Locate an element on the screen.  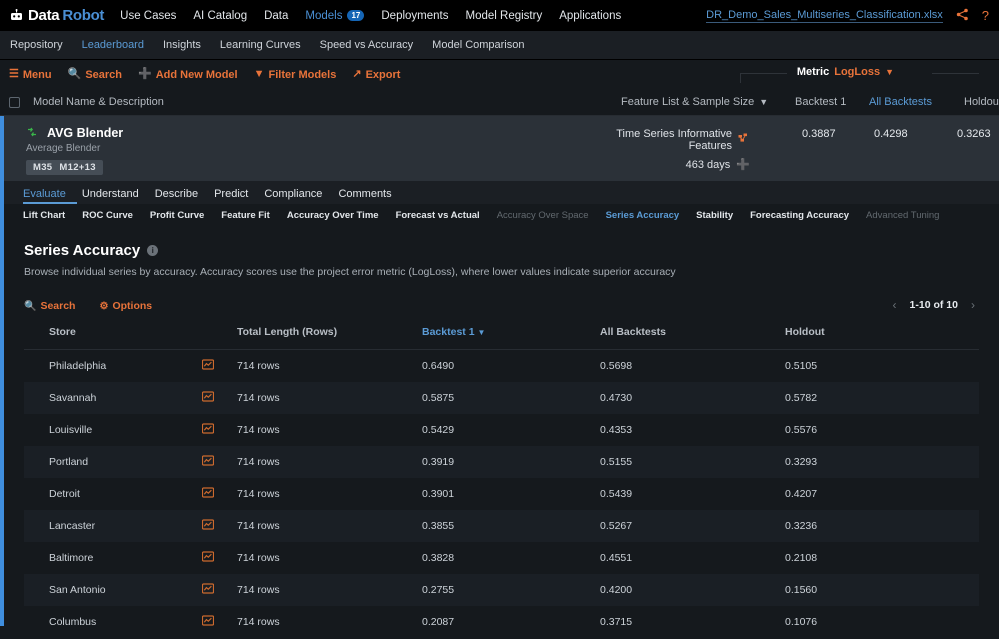
subnav-leaderboard: Leaderboard is located at coordinates (113, 45).